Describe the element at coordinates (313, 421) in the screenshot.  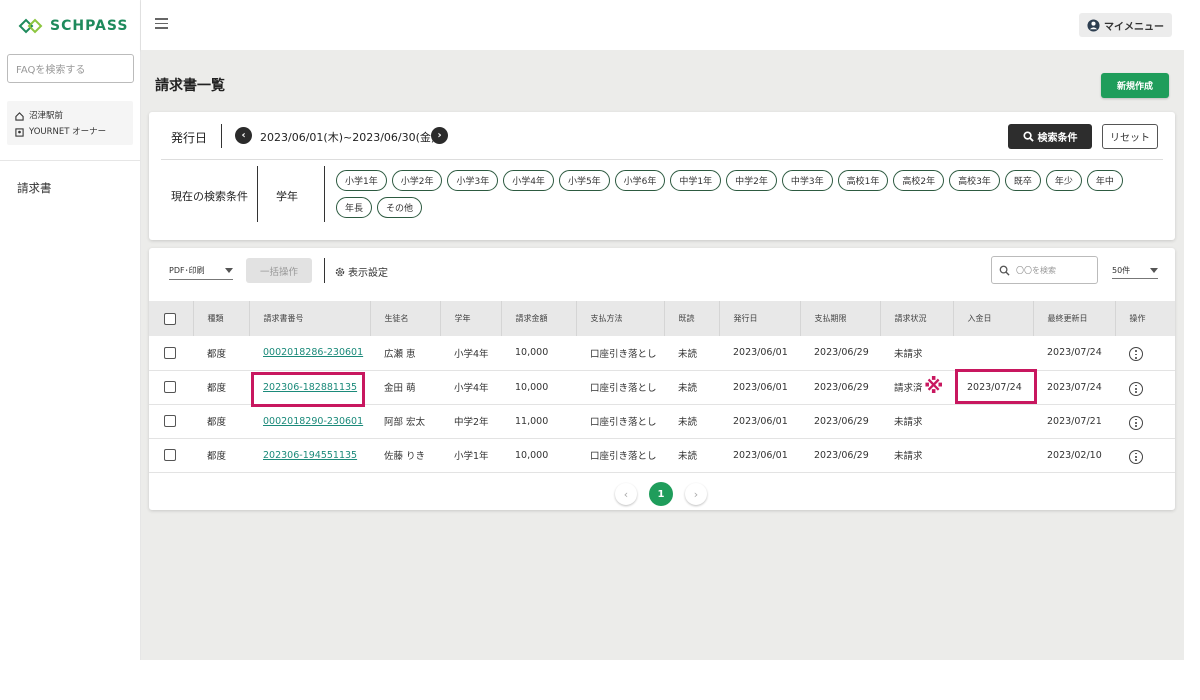
I see `invoice-number-link: 0002018290-230601` at that location.